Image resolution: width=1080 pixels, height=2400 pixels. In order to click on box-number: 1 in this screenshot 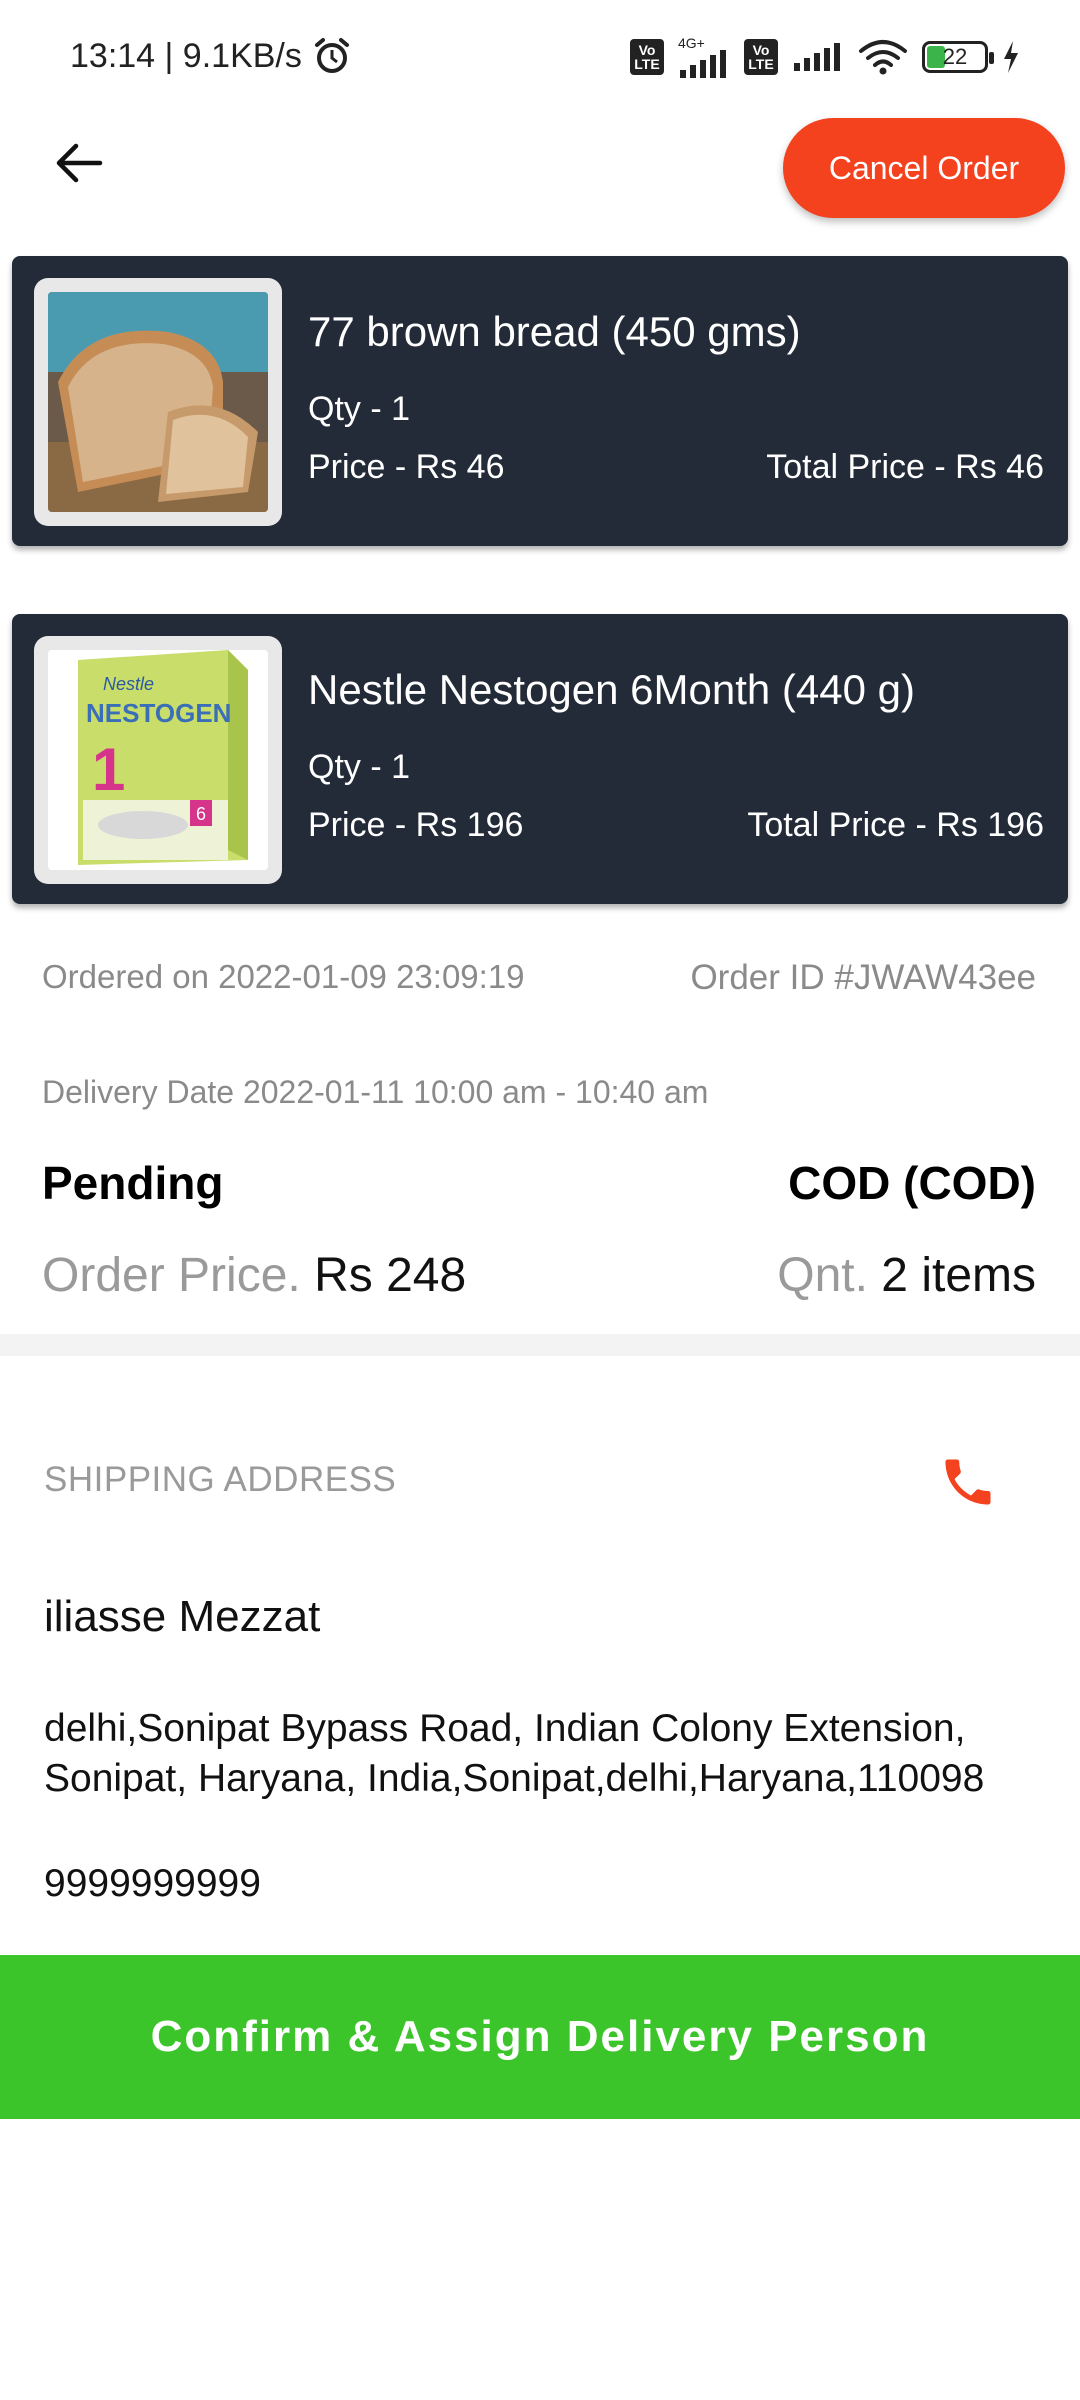, I will do `click(108, 769)`.